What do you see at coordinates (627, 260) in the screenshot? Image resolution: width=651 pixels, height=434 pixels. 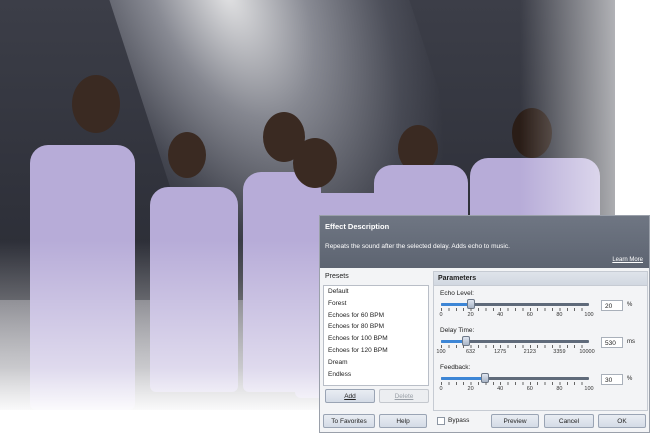 I see `learn-more-link: Learn More` at bounding box center [627, 260].